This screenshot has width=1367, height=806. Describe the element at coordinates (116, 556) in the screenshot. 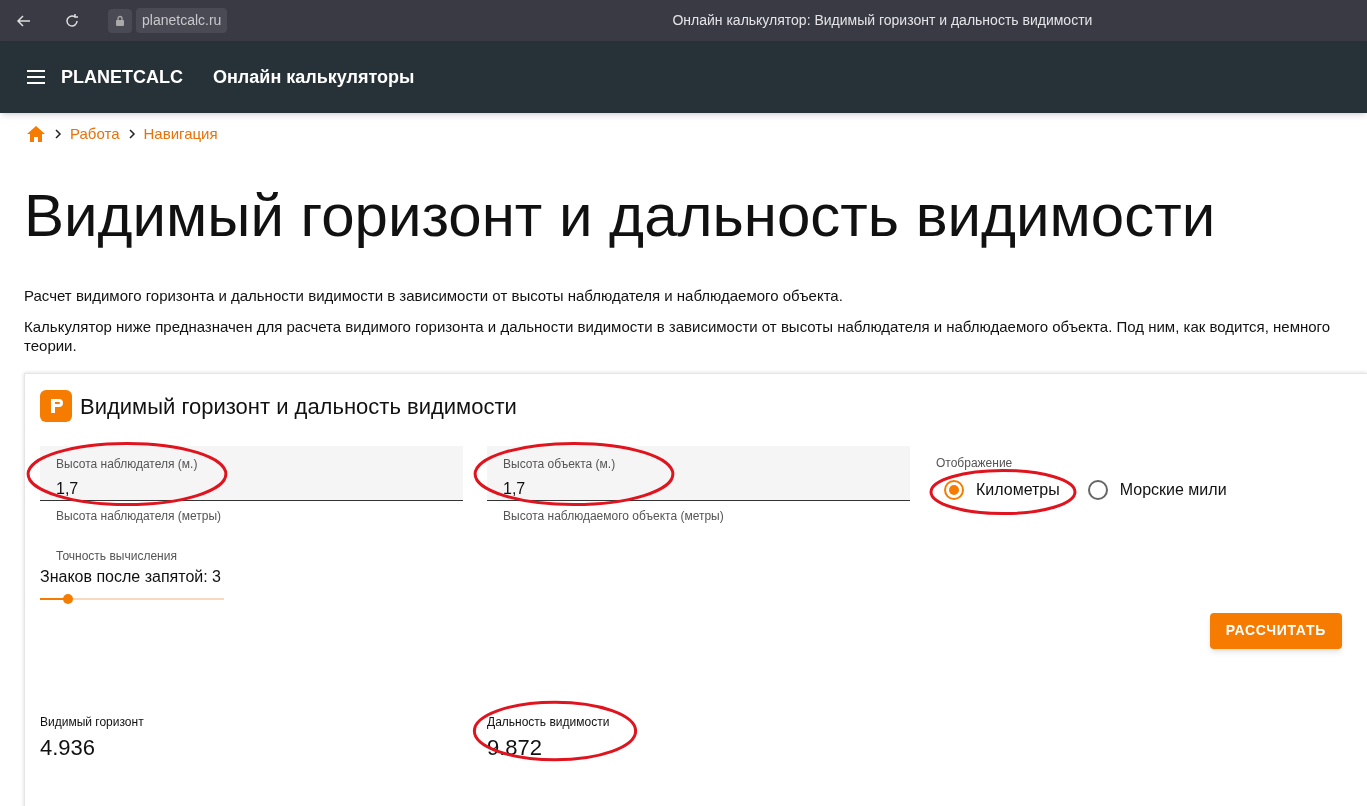

I see `slider-label: Точность вычисления` at that location.